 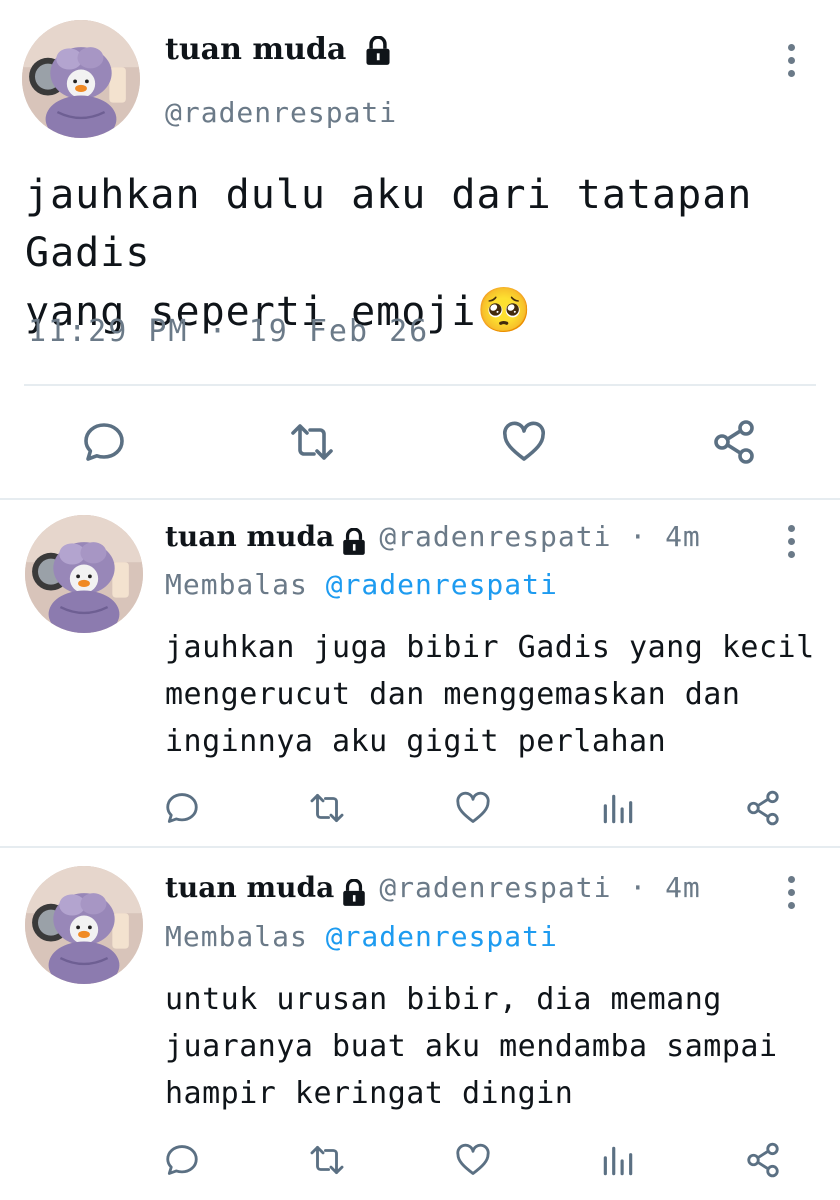 What do you see at coordinates (490, 647) in the screenshot?
I see `reply-text-line: jauhkan juga bibir Gadis yang kecil` at bounding box center [490, 647].